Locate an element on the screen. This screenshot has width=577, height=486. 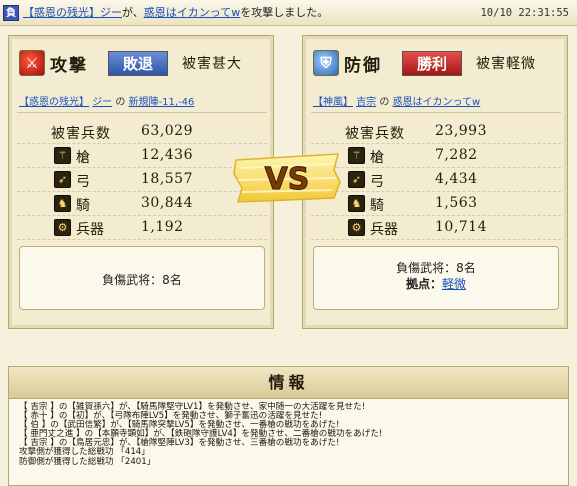
unit-value: 1,563 is located at coordinates (456, 203).